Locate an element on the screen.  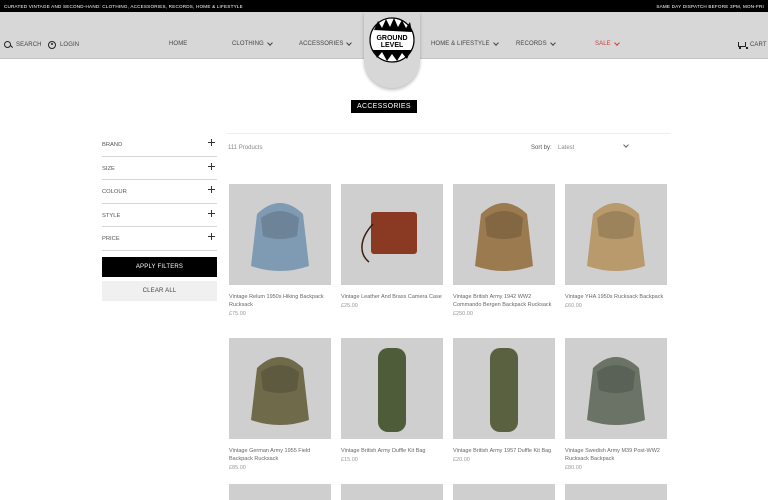
site-logo: GROUND LEVEL is located at coordinates (392, 50).